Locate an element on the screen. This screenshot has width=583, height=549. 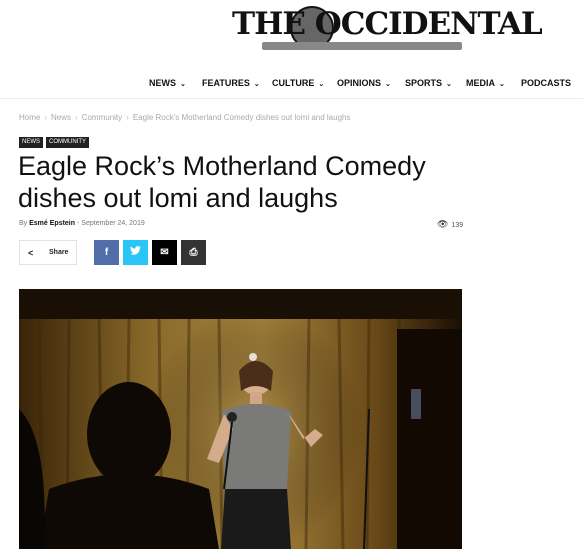
publish-date: September 24, 2019 is located at coordinates (113, 223).